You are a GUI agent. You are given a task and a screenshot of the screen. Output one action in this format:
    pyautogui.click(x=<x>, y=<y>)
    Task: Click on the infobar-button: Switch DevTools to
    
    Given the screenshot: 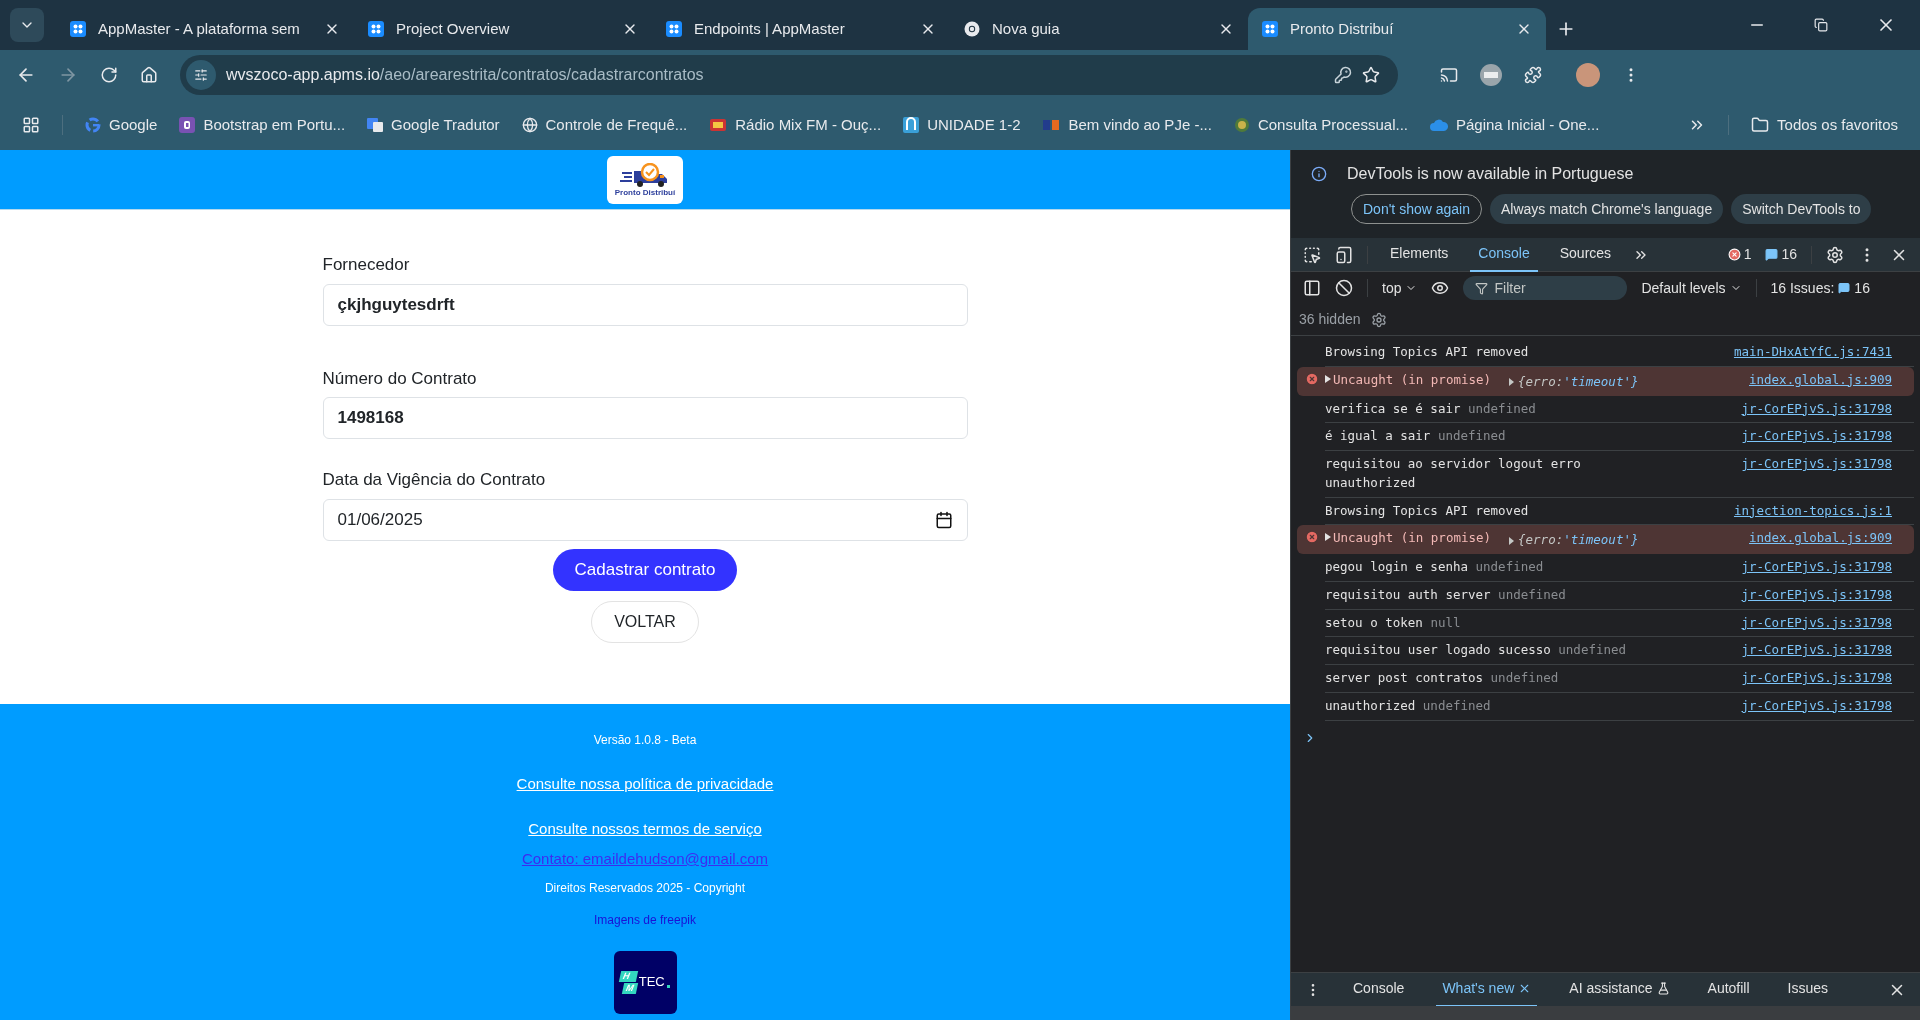 What is the action you would take?
    pyautogui.click(x=1801, y=209)
    